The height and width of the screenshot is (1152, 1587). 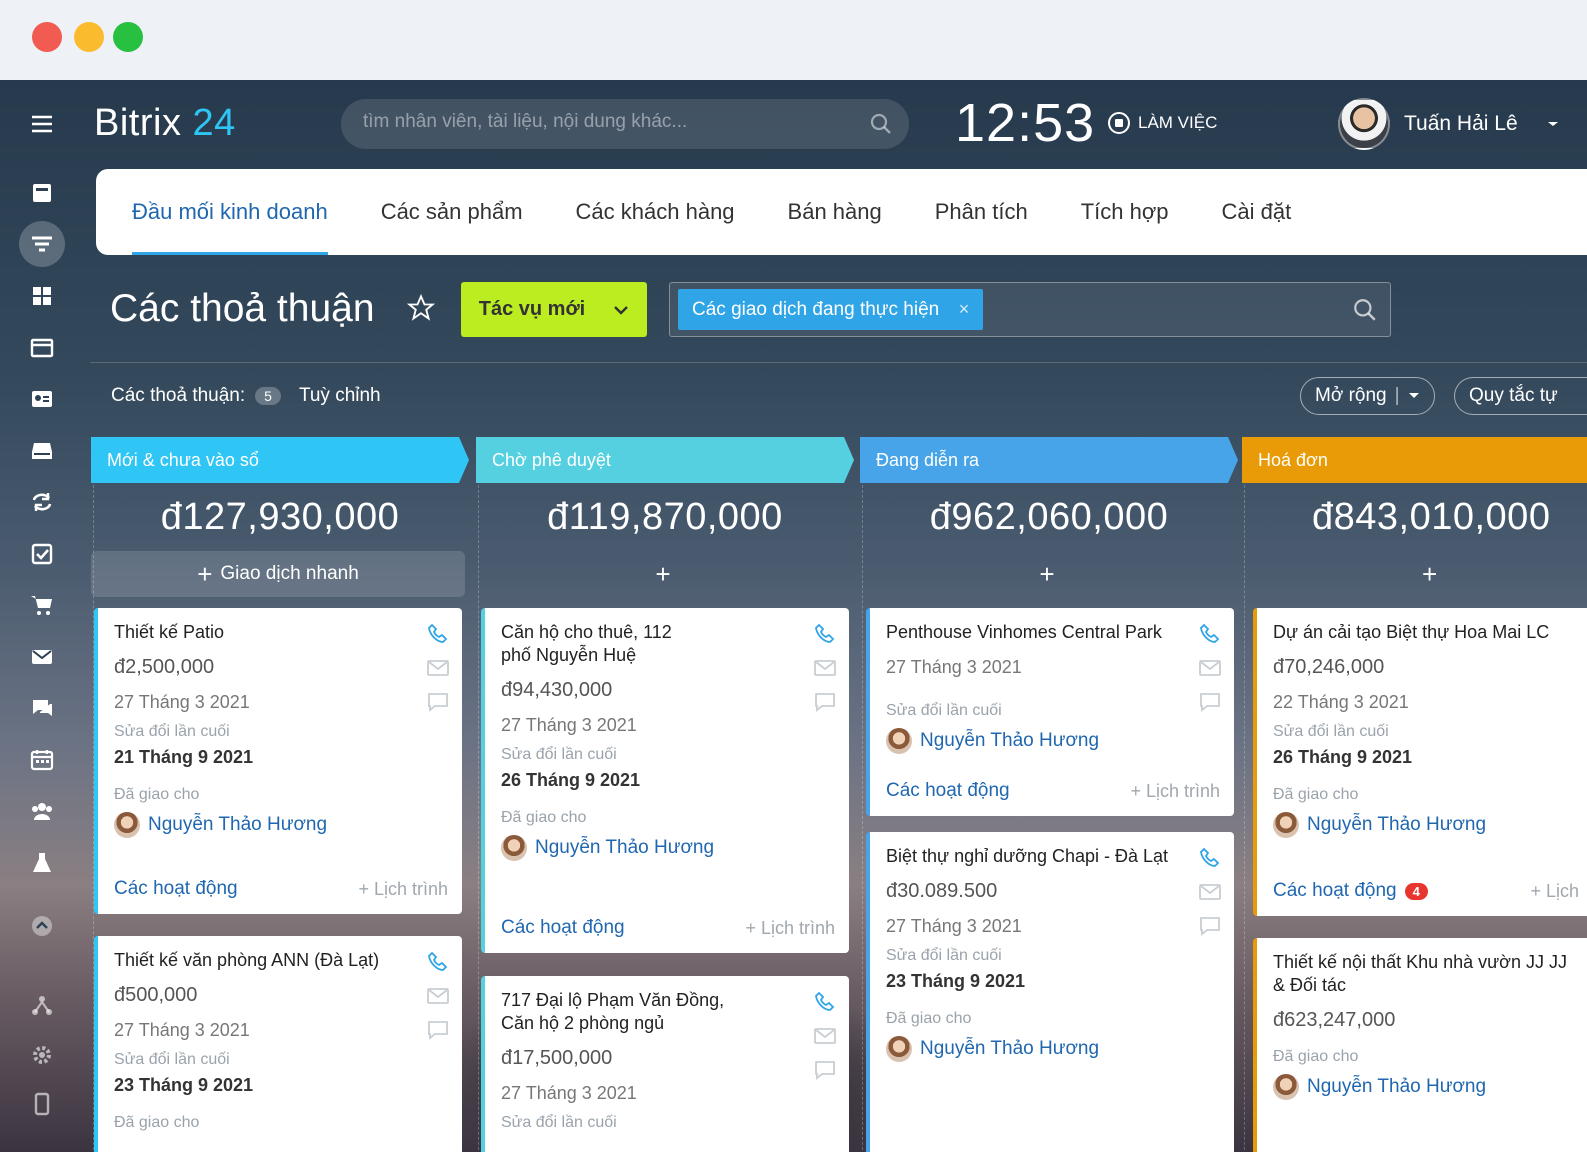 What do you see at coordinates (964, 309) in the screenshot?
I see `close-icon: ×` at bounding box center [964, 309].